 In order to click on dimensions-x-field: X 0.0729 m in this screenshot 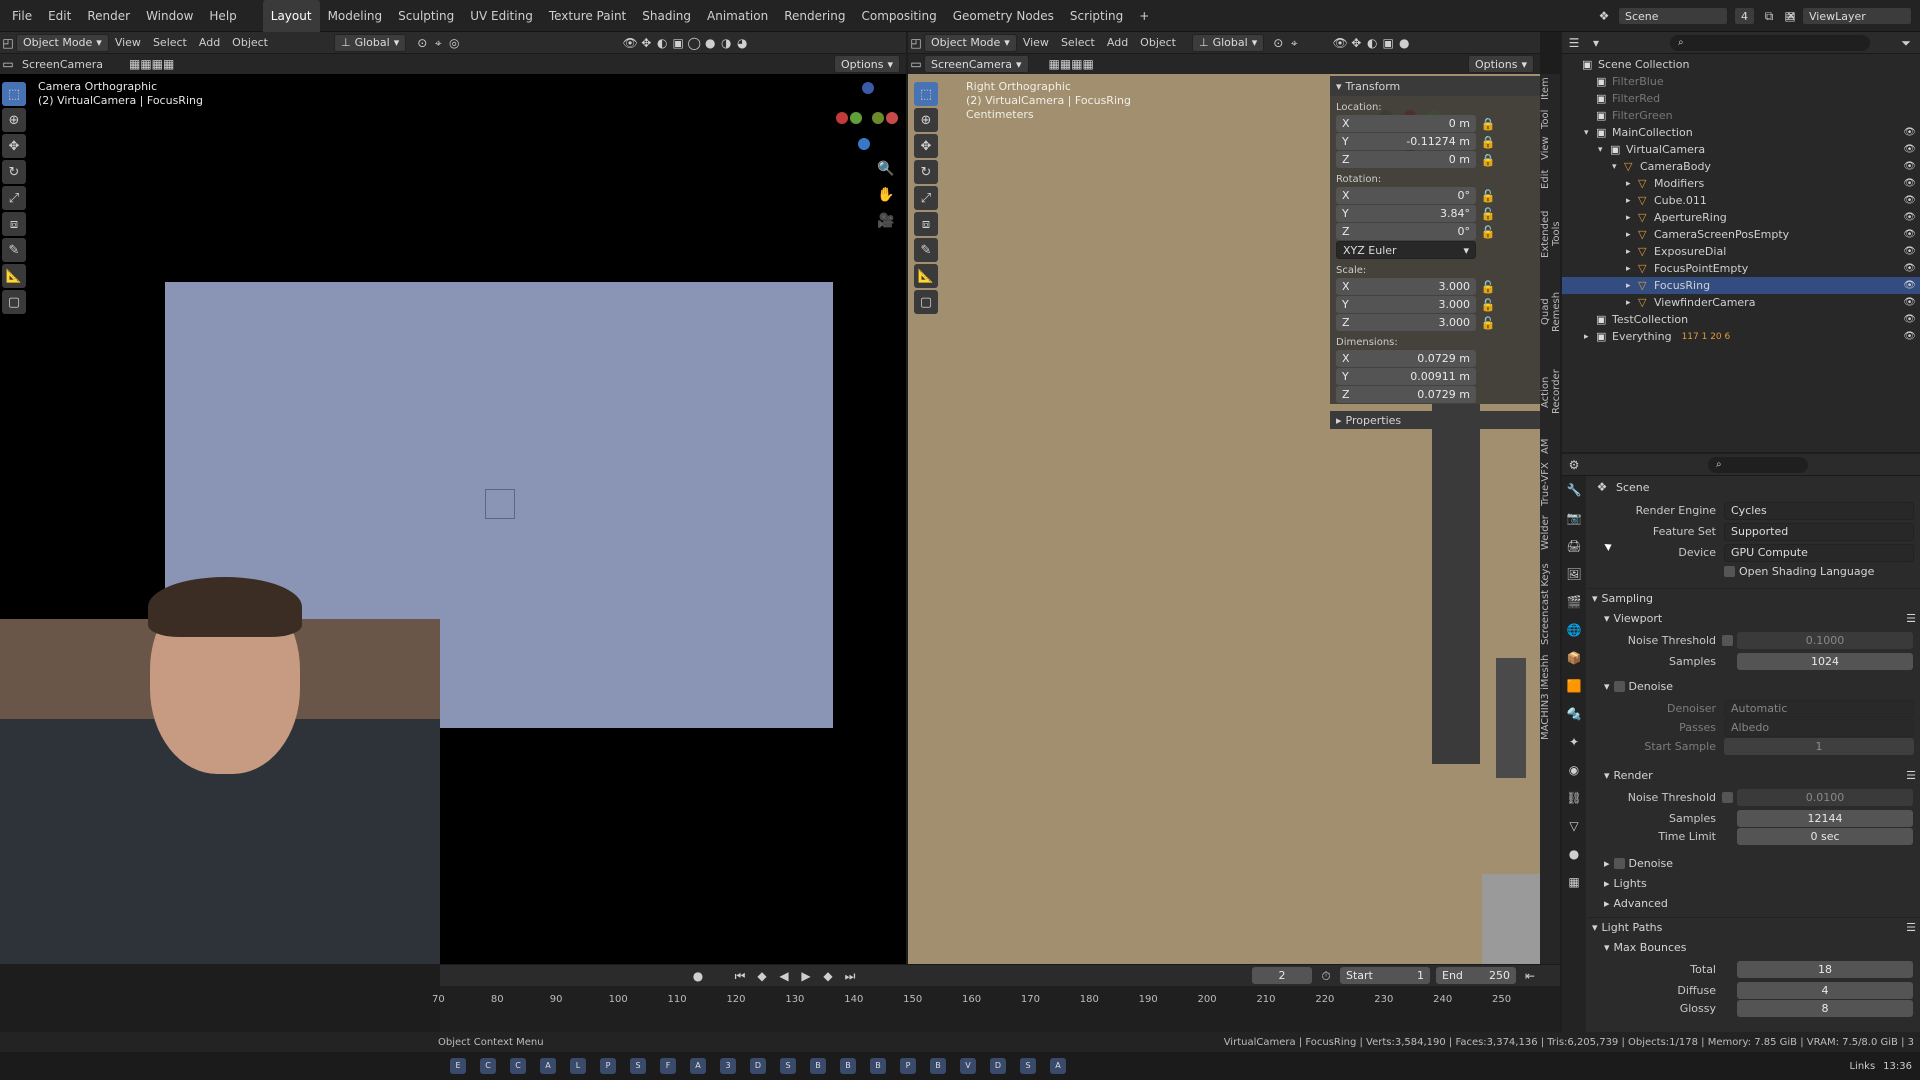, I will do `click(1406, 358)`.